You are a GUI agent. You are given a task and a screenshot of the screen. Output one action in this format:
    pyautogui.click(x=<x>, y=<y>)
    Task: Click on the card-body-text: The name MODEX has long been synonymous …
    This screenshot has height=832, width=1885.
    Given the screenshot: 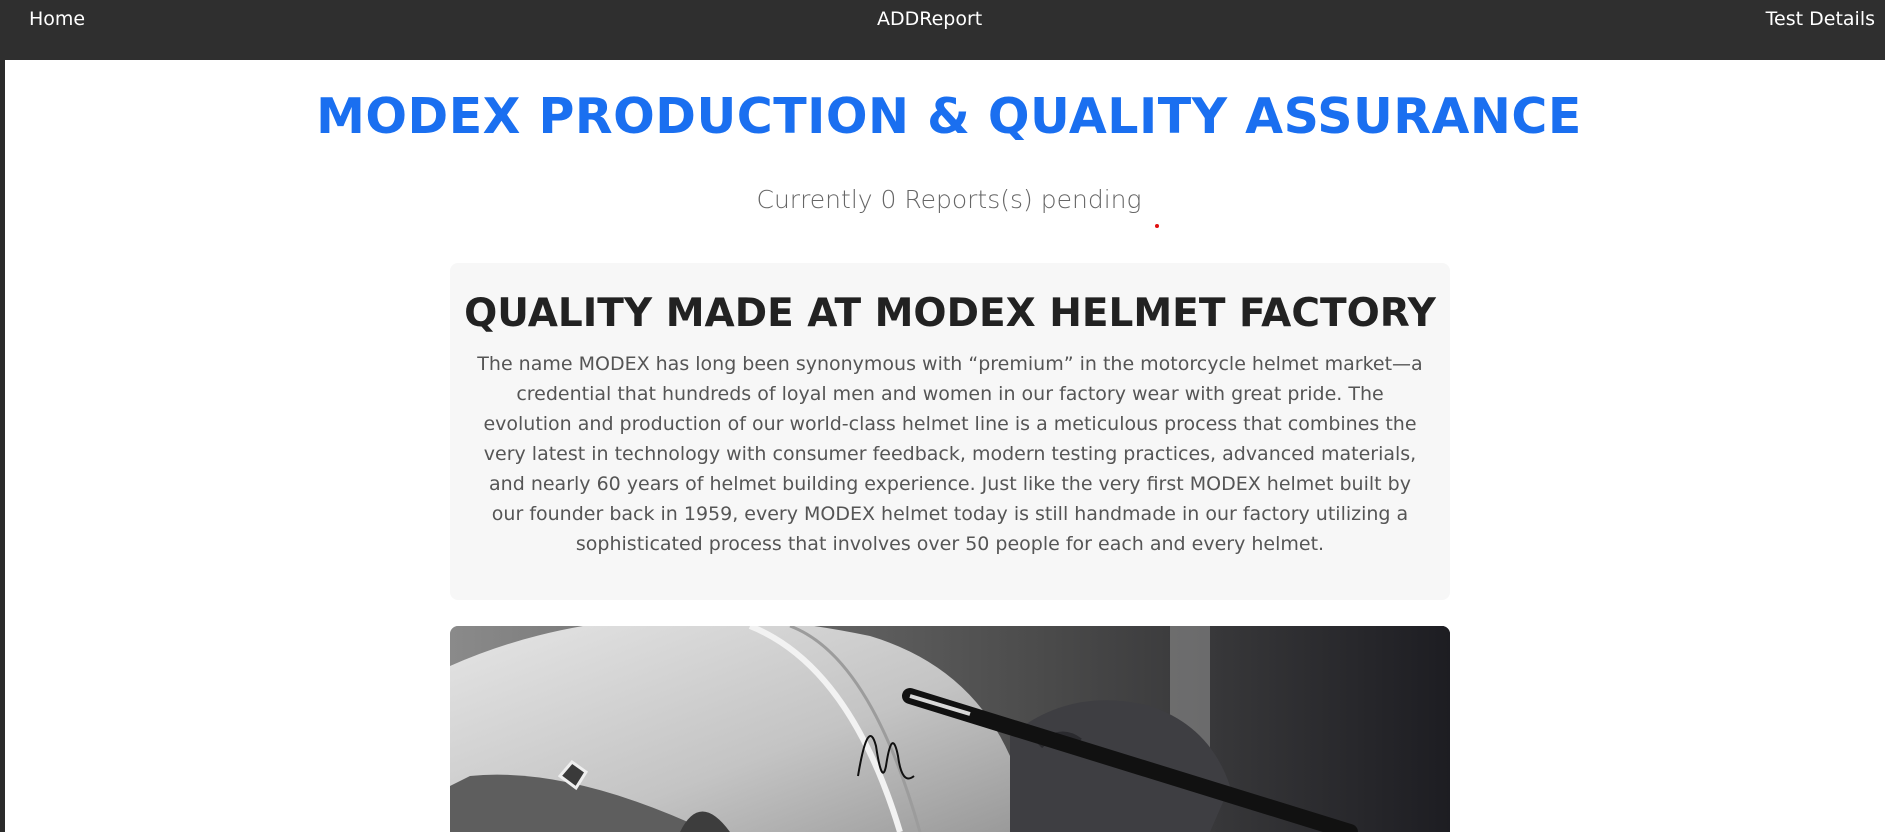 What is the action you would take?
    pyautogui.click(x=950, y=454)
    